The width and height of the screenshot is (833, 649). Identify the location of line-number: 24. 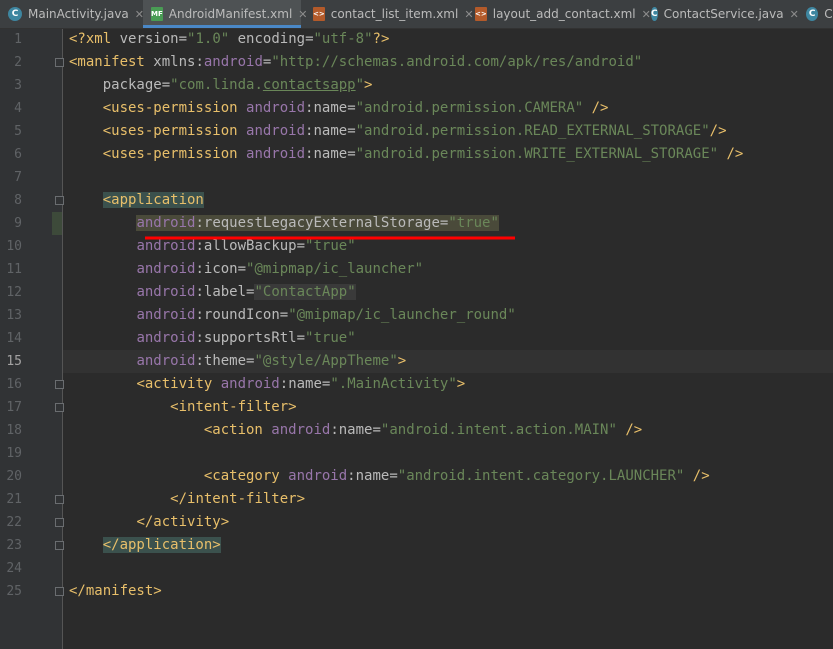
(14, 568).